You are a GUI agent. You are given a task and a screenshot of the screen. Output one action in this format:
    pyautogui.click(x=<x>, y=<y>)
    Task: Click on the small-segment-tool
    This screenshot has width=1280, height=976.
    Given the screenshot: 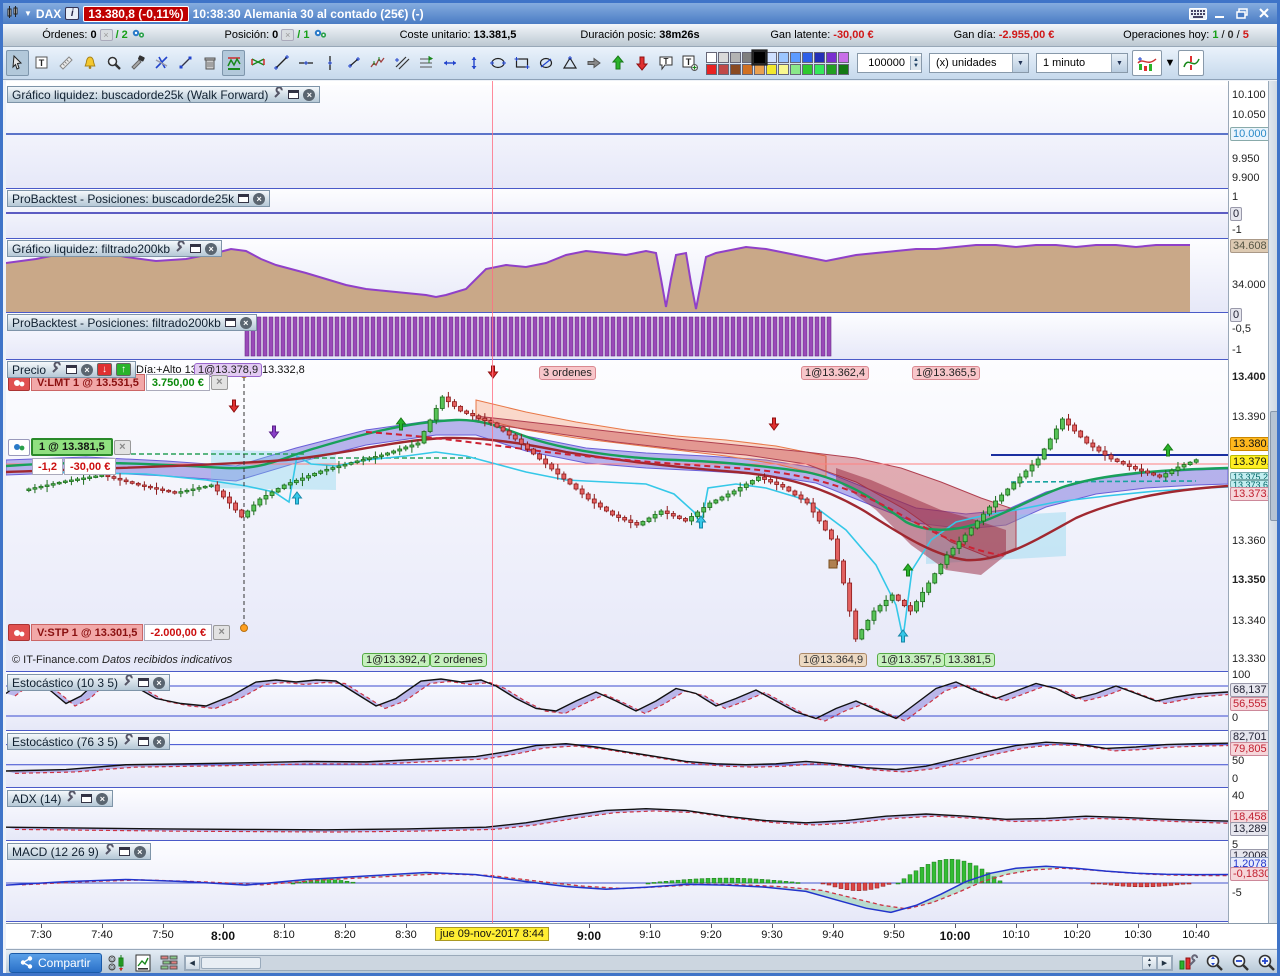 What is the action you would take?
    pyautogui.click(x=353, y=63)
    